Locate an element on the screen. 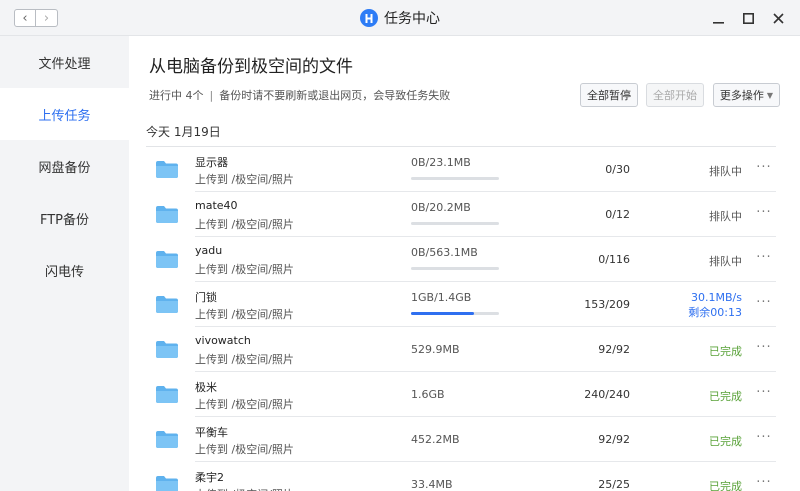  task-size: 0B/23.1MB is located at coordinates (441, 162).